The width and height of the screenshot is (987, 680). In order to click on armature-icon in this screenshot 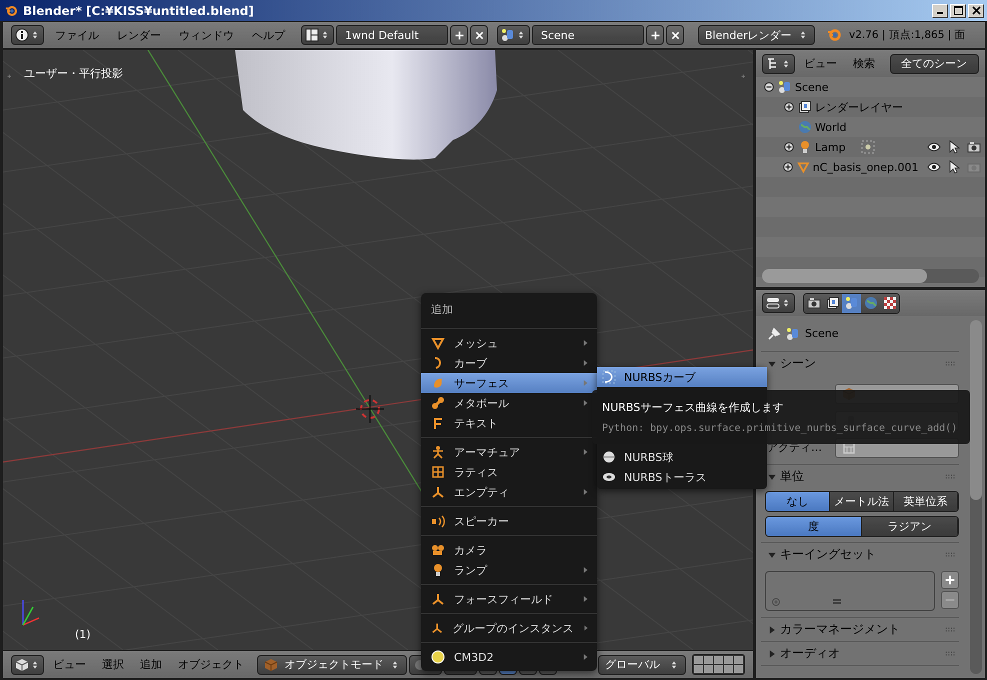, I will do `click(438, 452)`.